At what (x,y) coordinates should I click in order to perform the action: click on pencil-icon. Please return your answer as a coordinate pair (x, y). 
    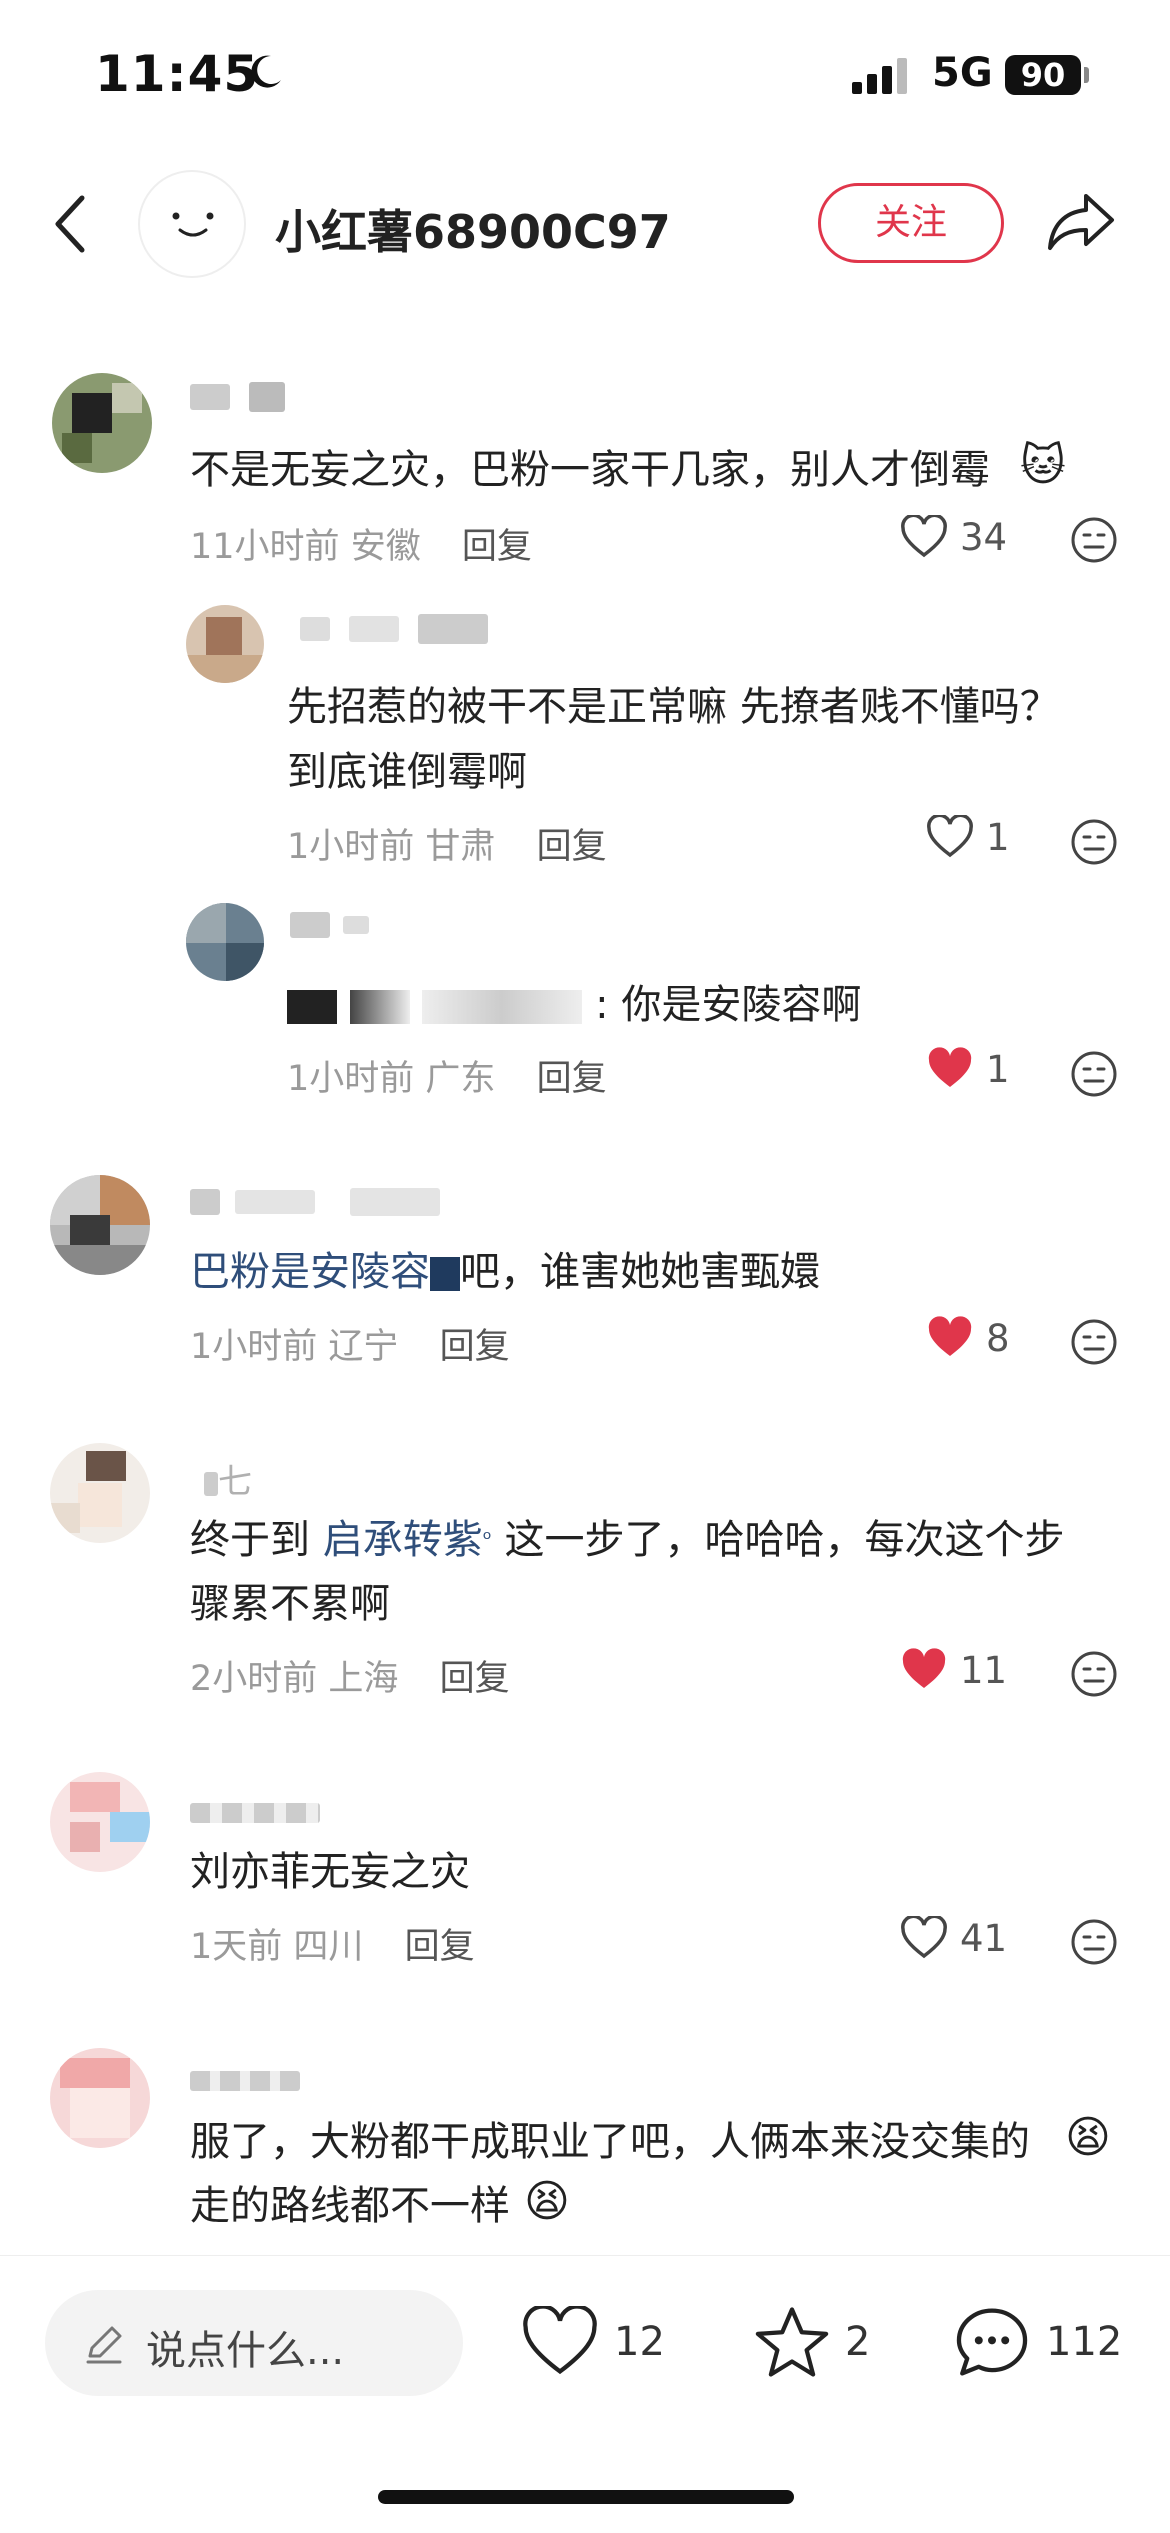
    Looking at the image, I should click on (104, 2345).